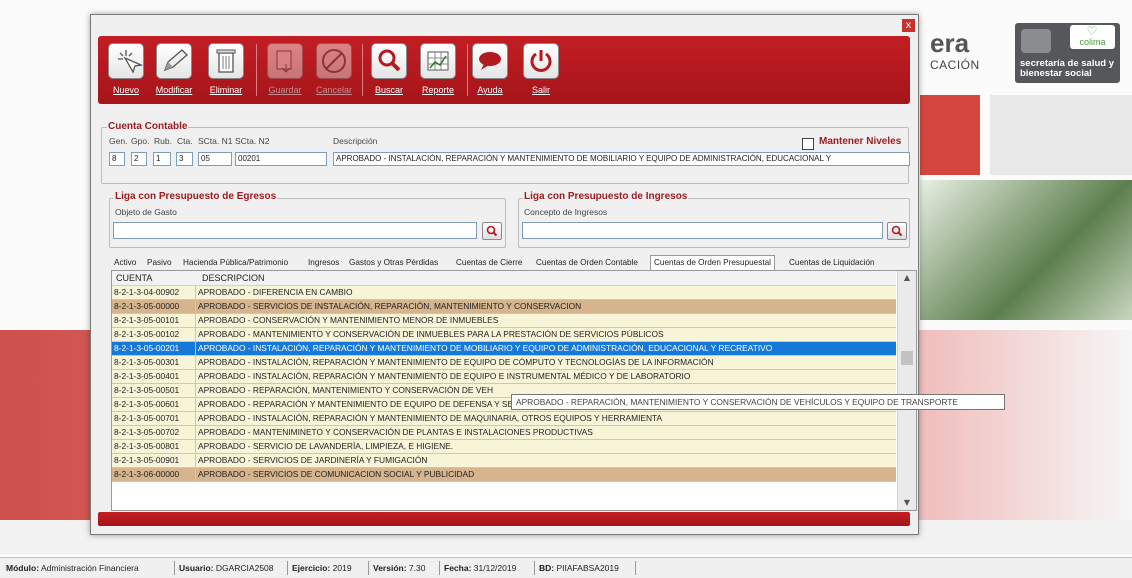  I want to click on mantener-niveles-checkbox, so click(808, 144).